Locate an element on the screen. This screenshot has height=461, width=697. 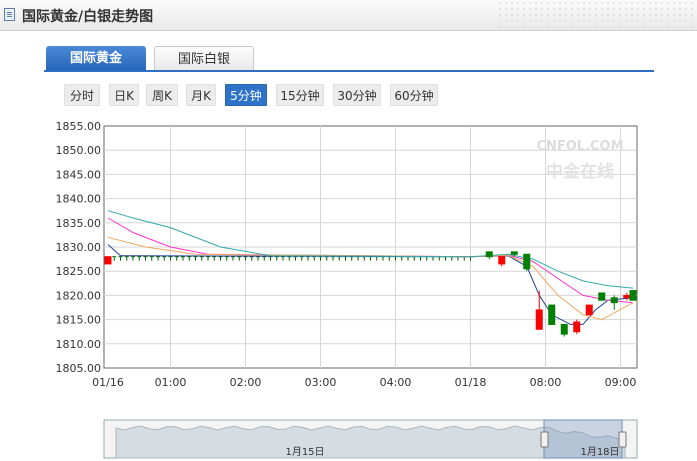
y-tick-label: 1855.00 is located at coordinates (79, 126).